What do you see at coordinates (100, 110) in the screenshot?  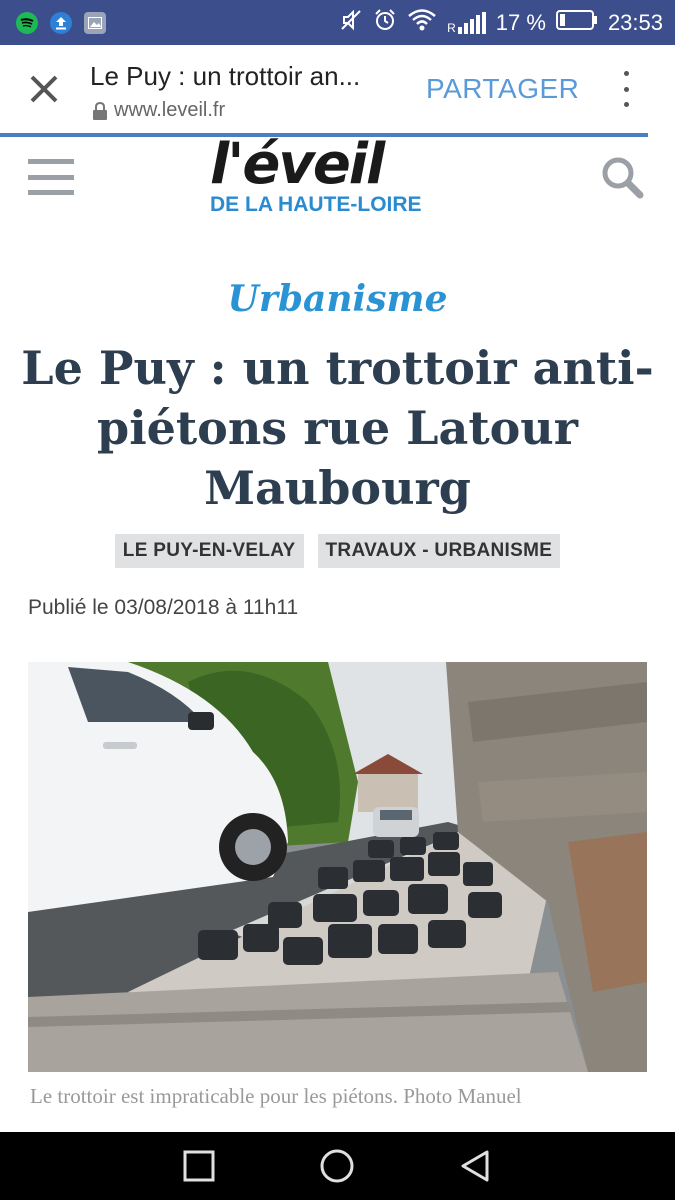 I see `lock-icon` at bounding box center [100, 110].